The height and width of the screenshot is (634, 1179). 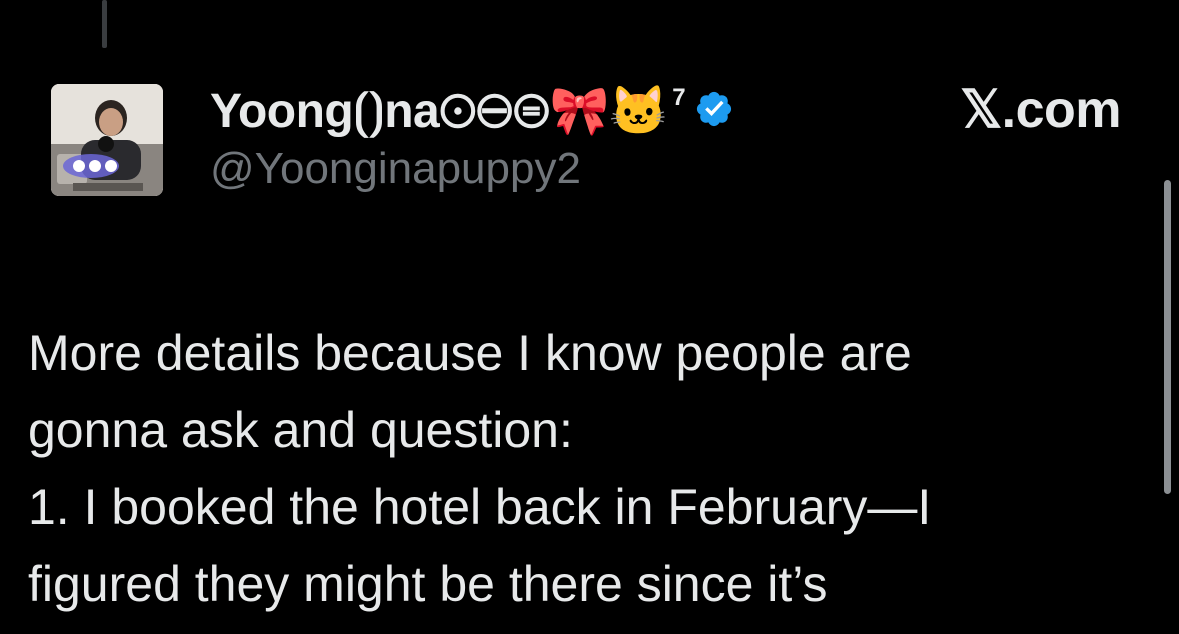 What do you see at coordinates (300, 430) in the screenshot?
I see `post-text-line: gonna ask and question:` at bounding box center [300, 430].